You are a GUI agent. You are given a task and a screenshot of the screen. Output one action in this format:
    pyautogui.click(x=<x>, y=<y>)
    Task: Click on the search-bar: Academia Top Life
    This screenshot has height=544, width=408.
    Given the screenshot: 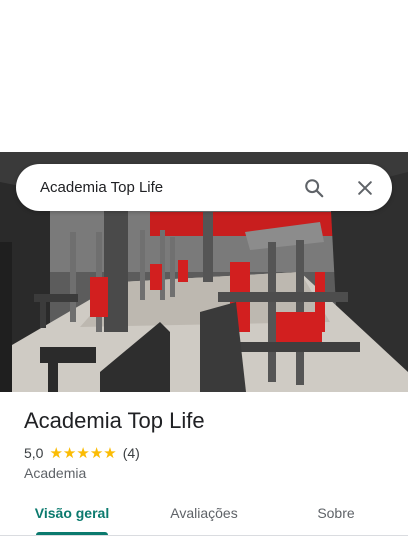 What is the action you would take?
    pyautogui.click(x=204, y=187)
    